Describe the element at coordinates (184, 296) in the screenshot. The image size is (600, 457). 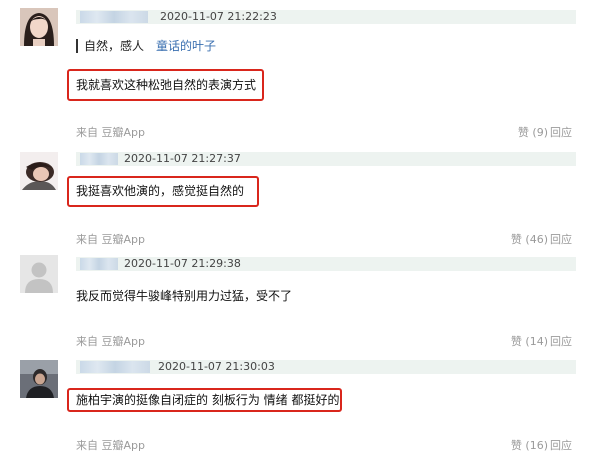
I see `comment-text: 我反而觉得牛骏峰特别用力过猛，受不了` at that location.